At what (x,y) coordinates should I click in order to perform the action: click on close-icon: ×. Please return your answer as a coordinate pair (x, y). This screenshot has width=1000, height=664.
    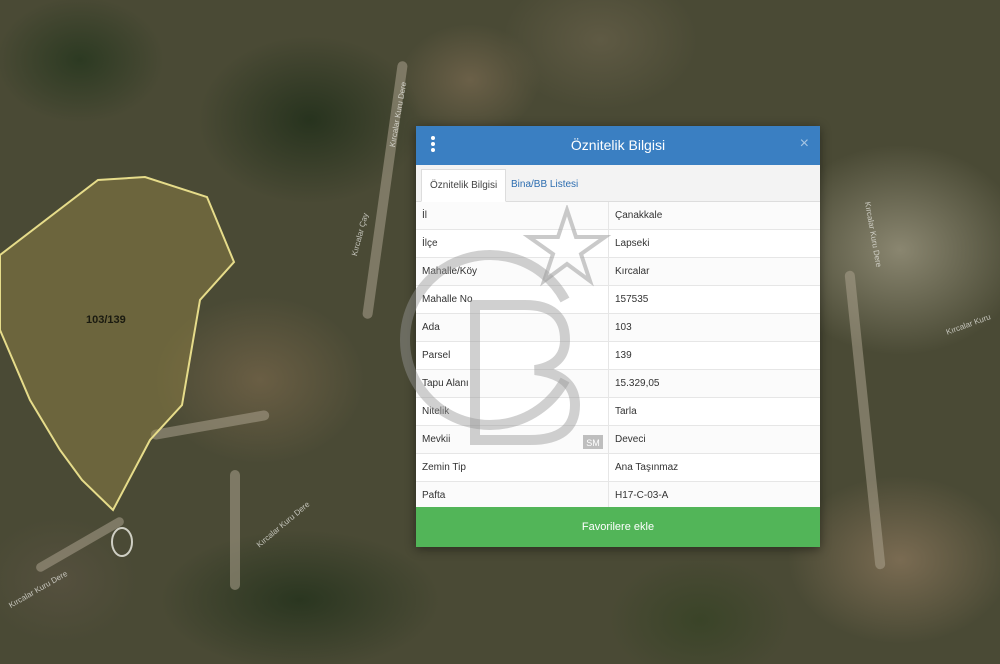
    Looking at the image, I should click on (804, 144).